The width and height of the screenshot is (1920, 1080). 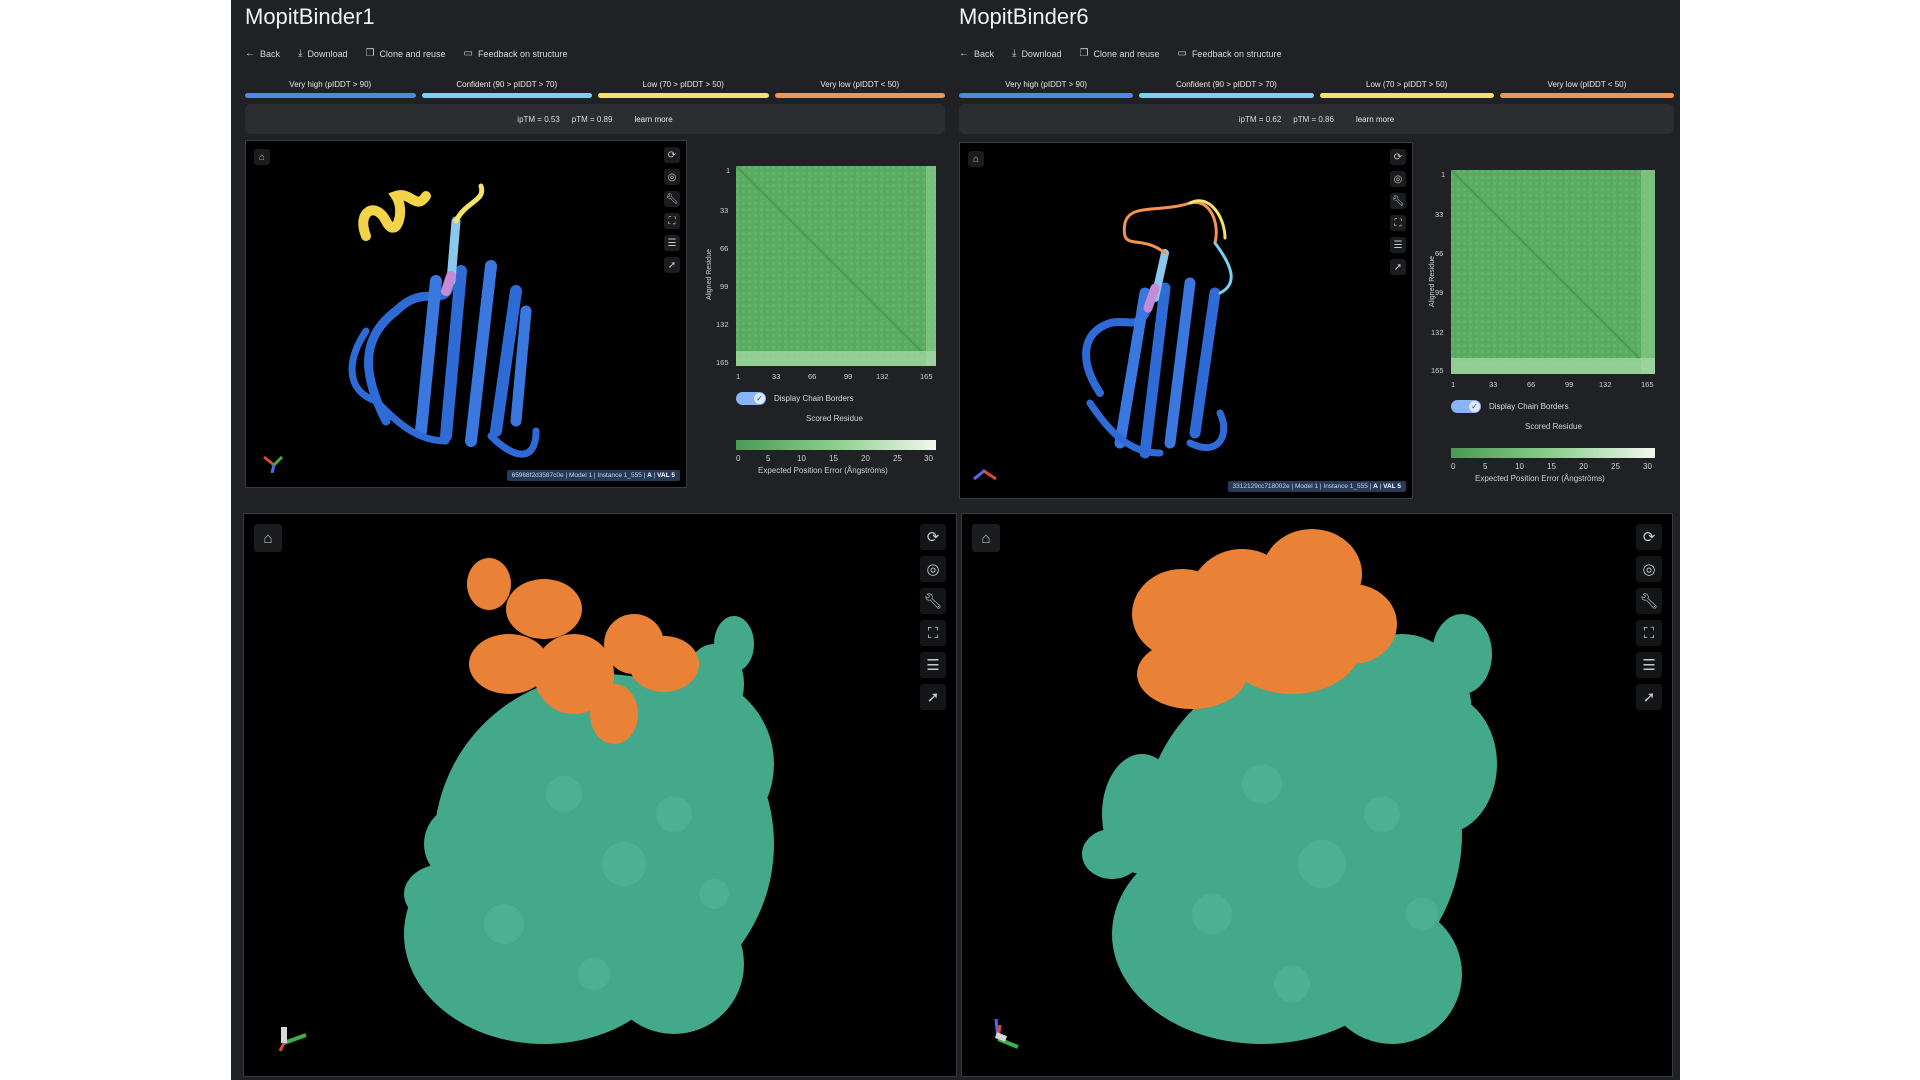 I want to click on metrics-bar: ipTM = 0.62 pTM = 0.86 learn more, so click(x=1316, y=119).